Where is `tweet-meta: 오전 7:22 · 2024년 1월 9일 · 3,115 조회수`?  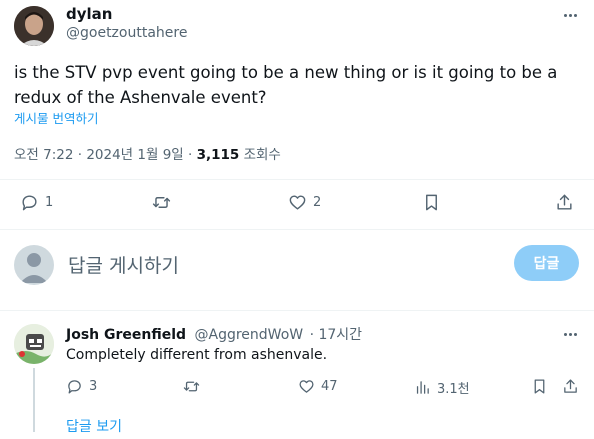
tweet-meta: 오전 7:22 · 2024년 1월 9일 · 3,115 조회수 is located at coordinates (147, 153).